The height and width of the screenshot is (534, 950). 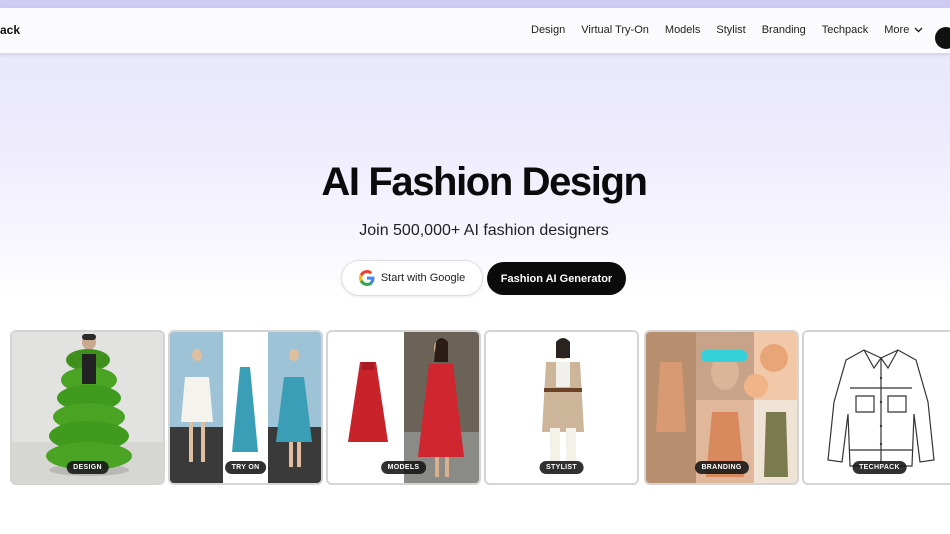 What do you see at coordinates (879, 467) in the screenshot?
I see `card-badge: TECHPACK` at bounding box center [879, 467].